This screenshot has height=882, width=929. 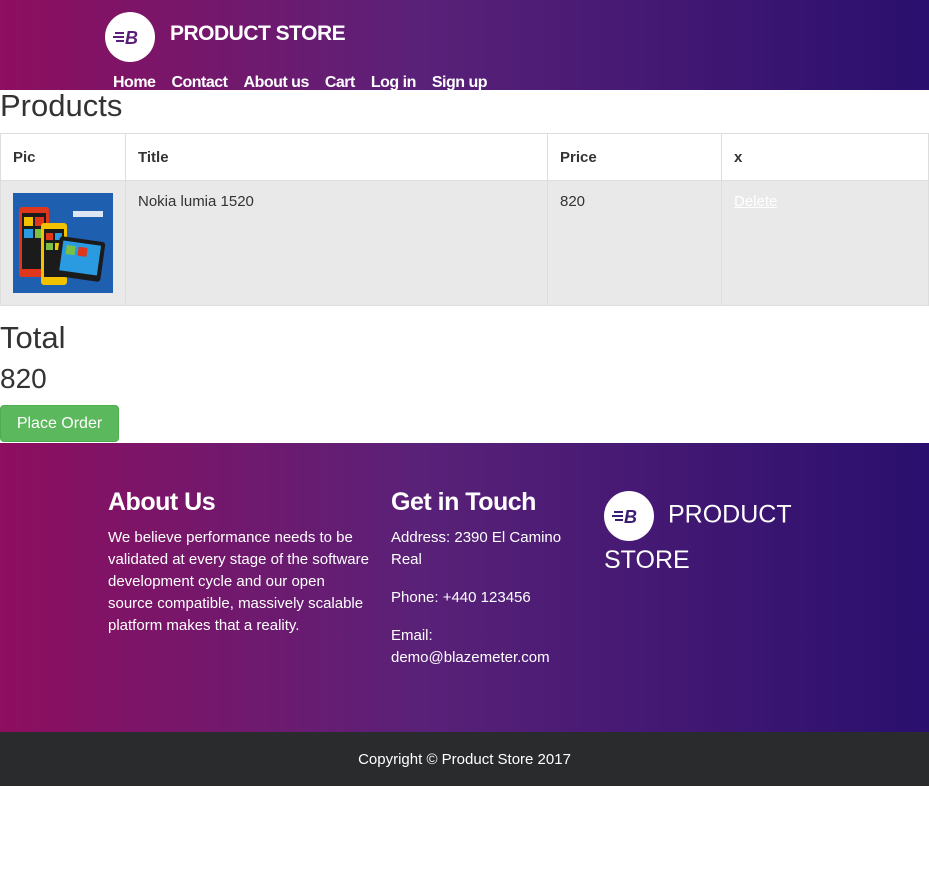 What do you see at coordinates (199, 82) in the screenshot?
I see `nav-contact: Contact` at bounding box center [199, 82].